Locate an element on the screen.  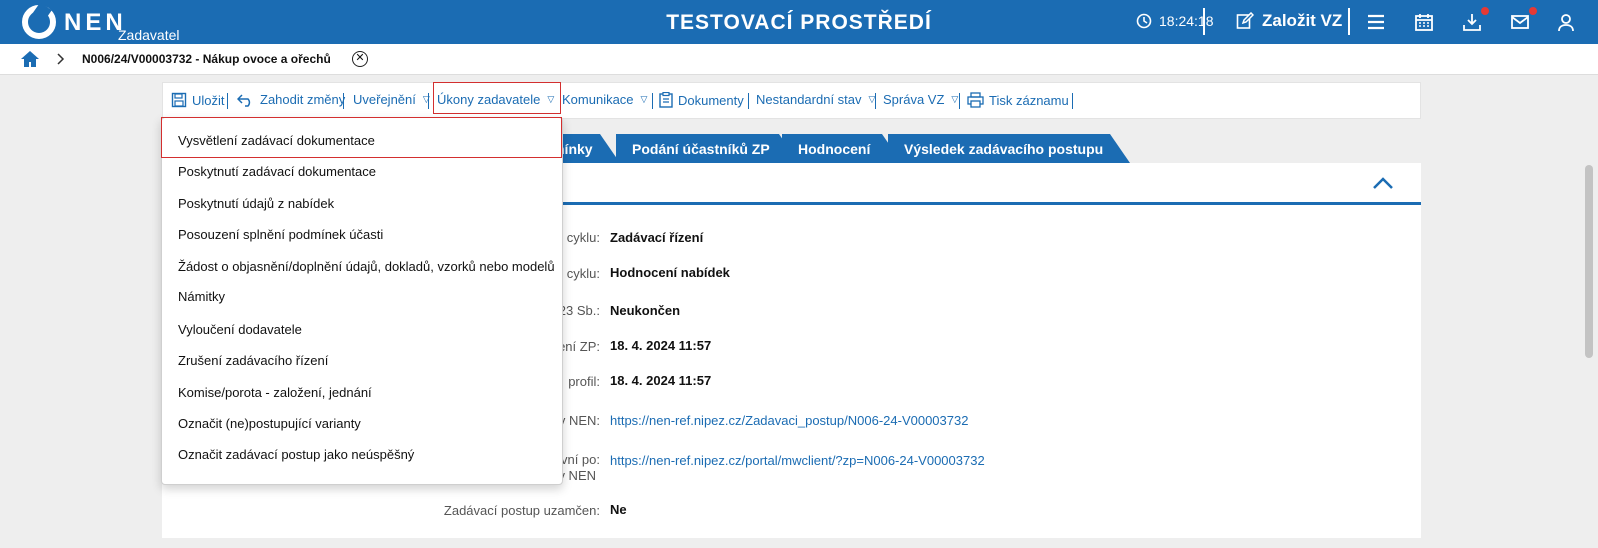
home-icon is located at coordinates (30, 59).